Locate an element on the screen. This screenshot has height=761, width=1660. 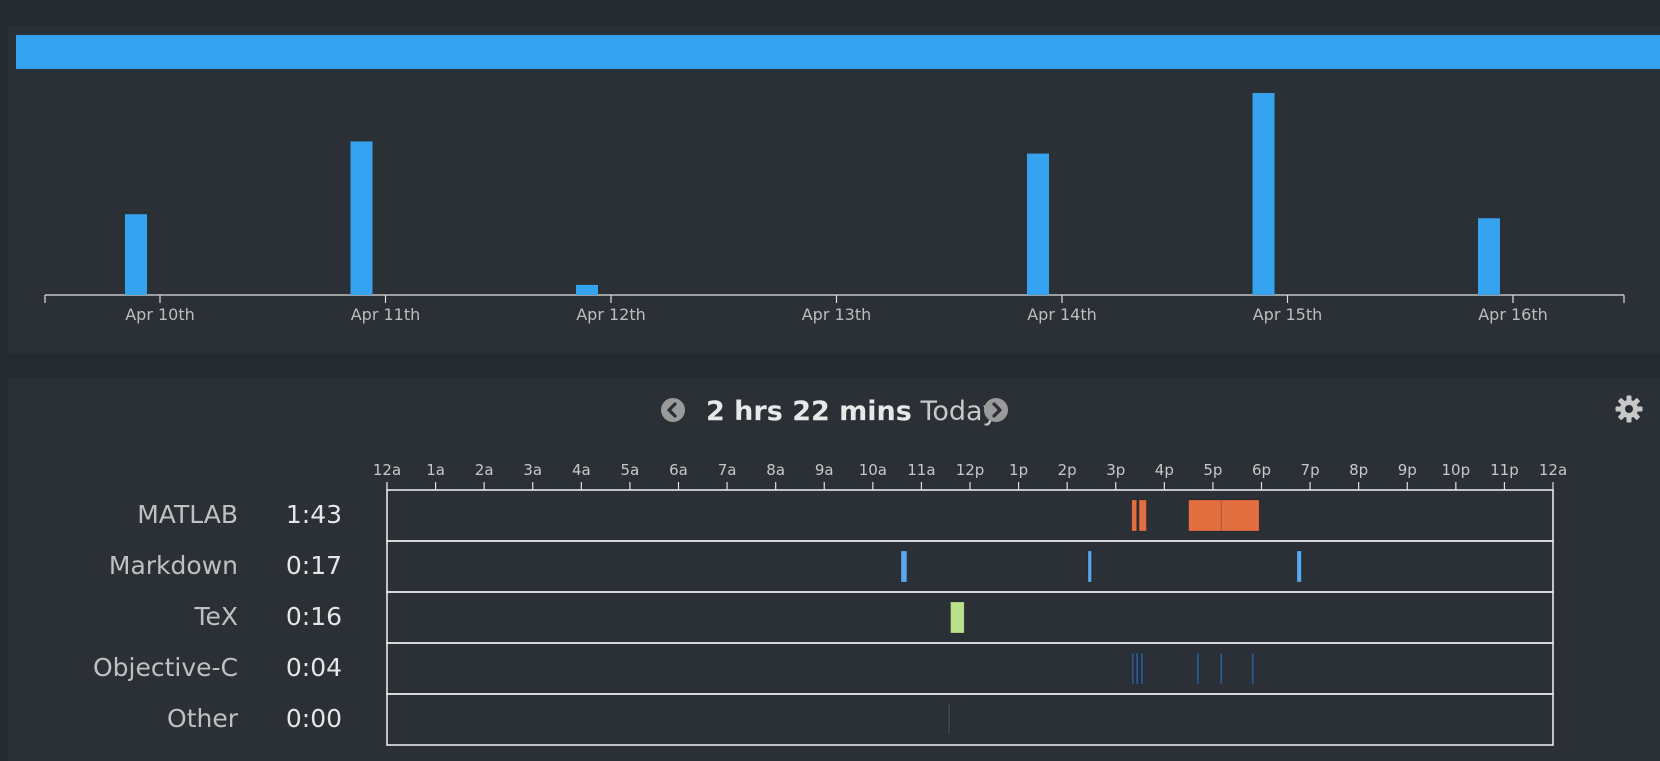
total-duration: 2 hrs 22 mins is located at coordinates (809, 411).